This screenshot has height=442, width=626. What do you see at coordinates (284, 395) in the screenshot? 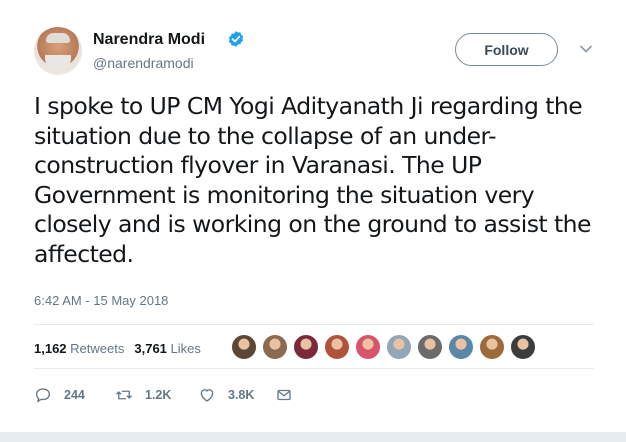
I see `direct-message-icon` at bounding box center [284, 395].